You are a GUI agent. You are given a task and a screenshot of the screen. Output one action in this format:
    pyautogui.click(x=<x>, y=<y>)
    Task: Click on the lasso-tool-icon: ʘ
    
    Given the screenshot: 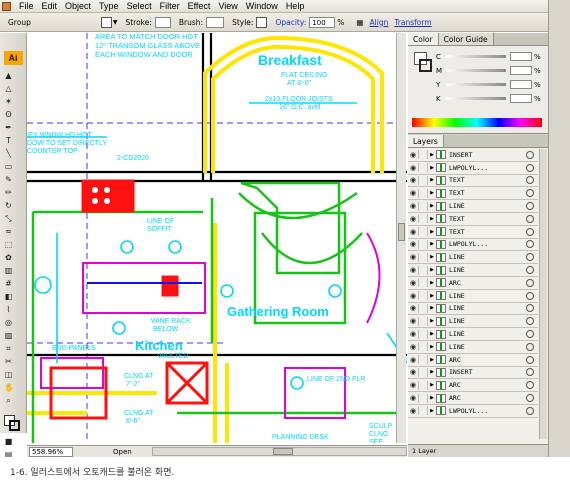 What is the action you would take?
    pyautogui.click(x=8, y=114)
    